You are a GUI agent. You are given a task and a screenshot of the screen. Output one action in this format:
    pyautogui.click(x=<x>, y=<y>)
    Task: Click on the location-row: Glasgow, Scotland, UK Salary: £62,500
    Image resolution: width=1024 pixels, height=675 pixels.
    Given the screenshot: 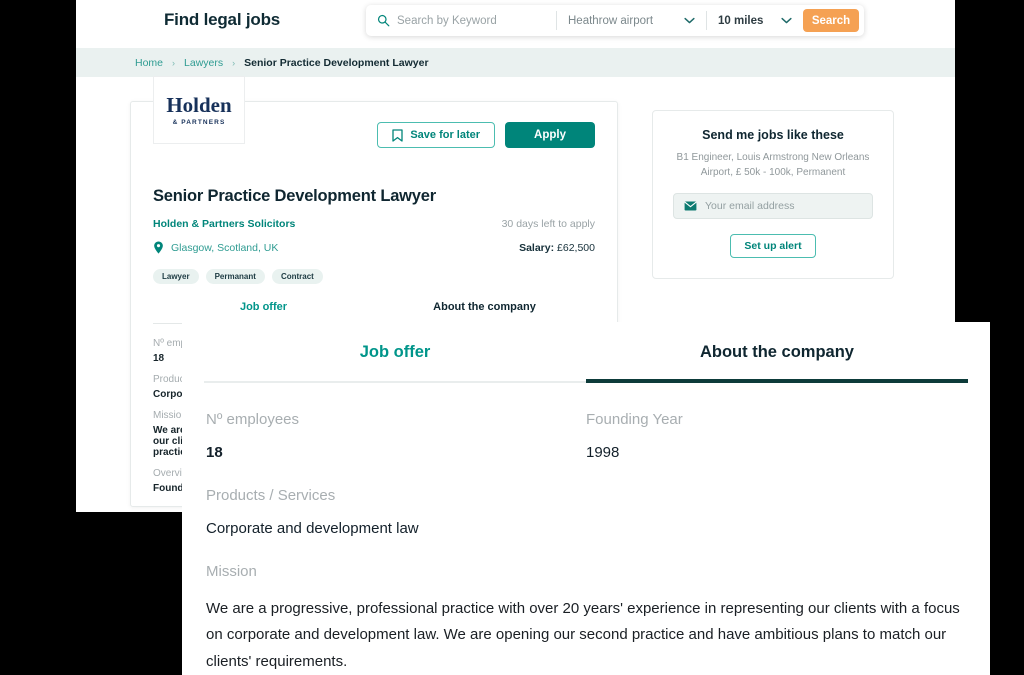 What is the action you would take?
    pyautogui.click(x=374, y=247)
    